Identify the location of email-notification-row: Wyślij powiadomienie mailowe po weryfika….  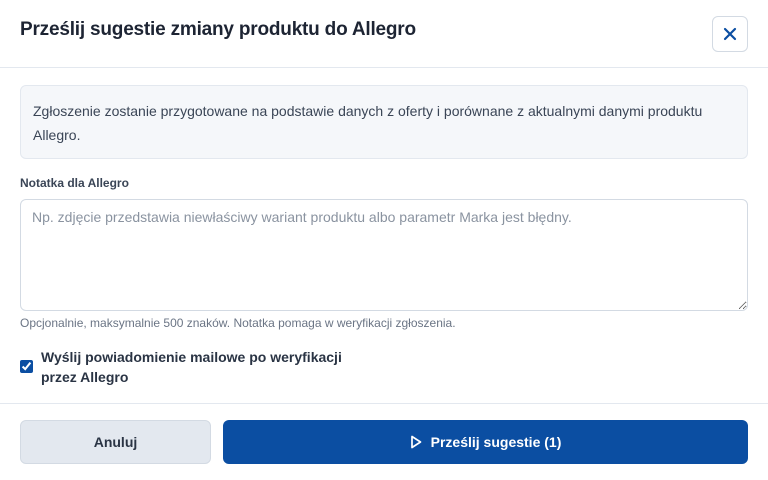
(200, 367).